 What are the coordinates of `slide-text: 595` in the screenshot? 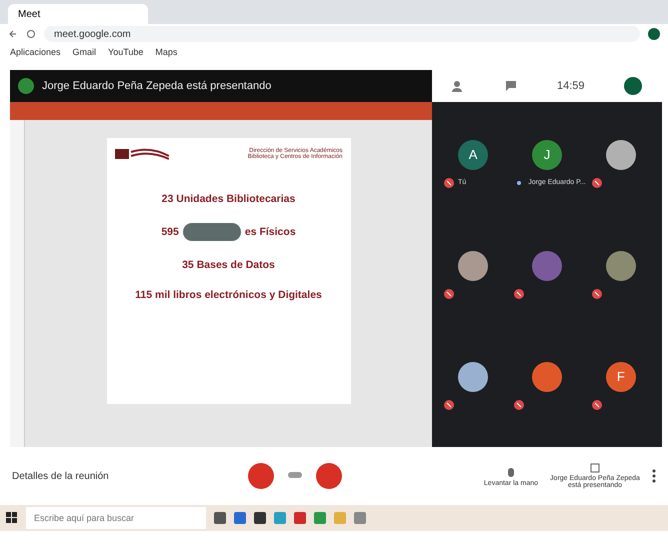 It's located at (170, 232).